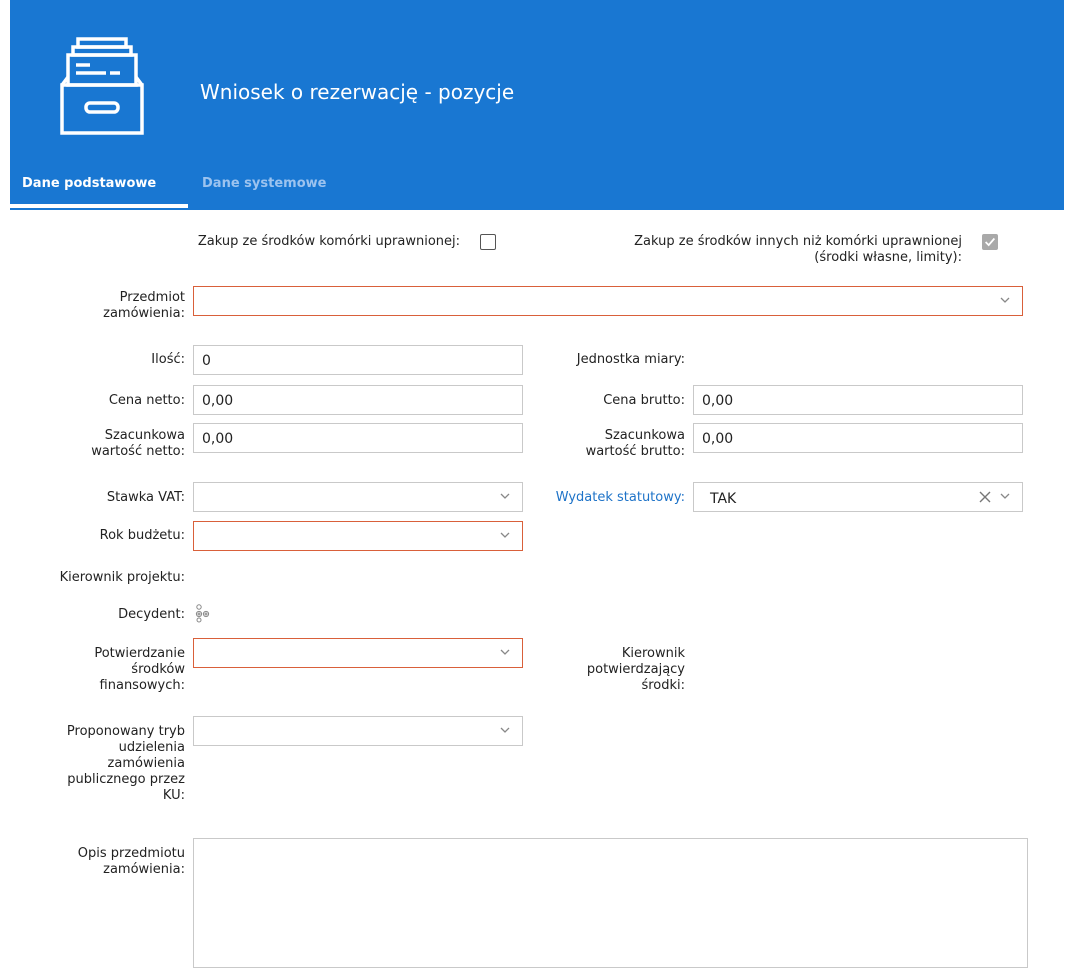 Image resolution: width=1074 pixels, height=968 pixels. Describe the element at coordinates (888, 257) in the screenshot. I see `zakup-inne-label-line2: (środki własne, limity):` at that location.